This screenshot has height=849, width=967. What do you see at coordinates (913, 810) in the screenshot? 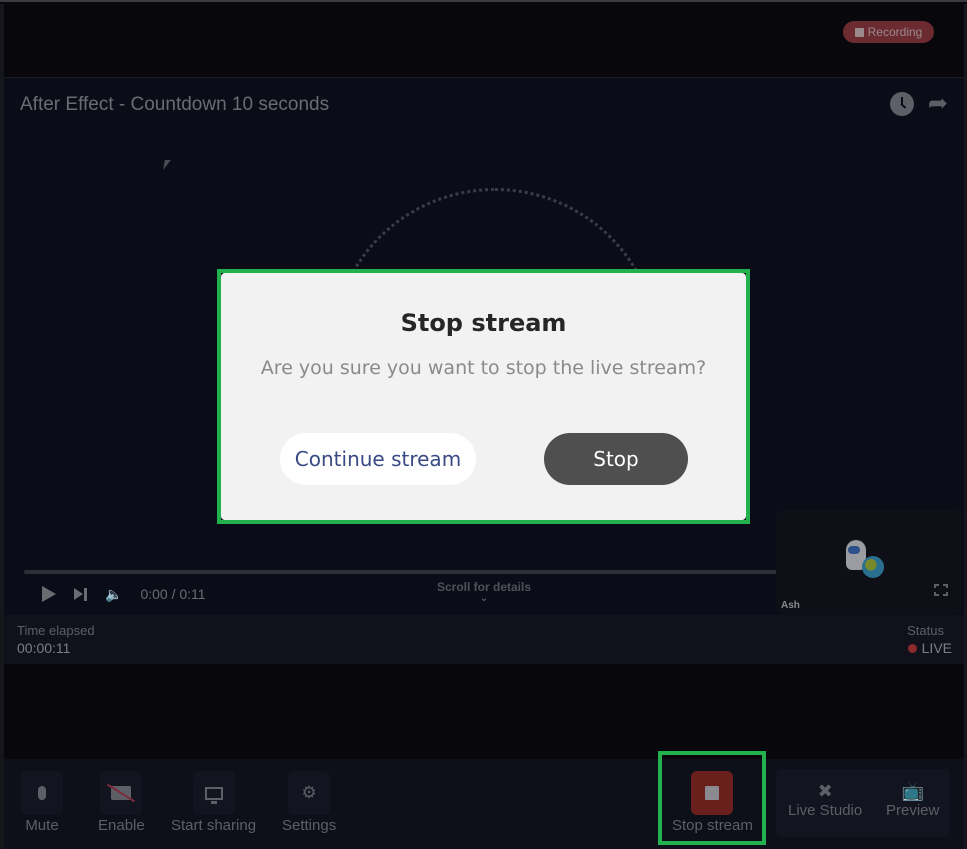
I see `preview-label: Preview` at bounding box center [913, 810].